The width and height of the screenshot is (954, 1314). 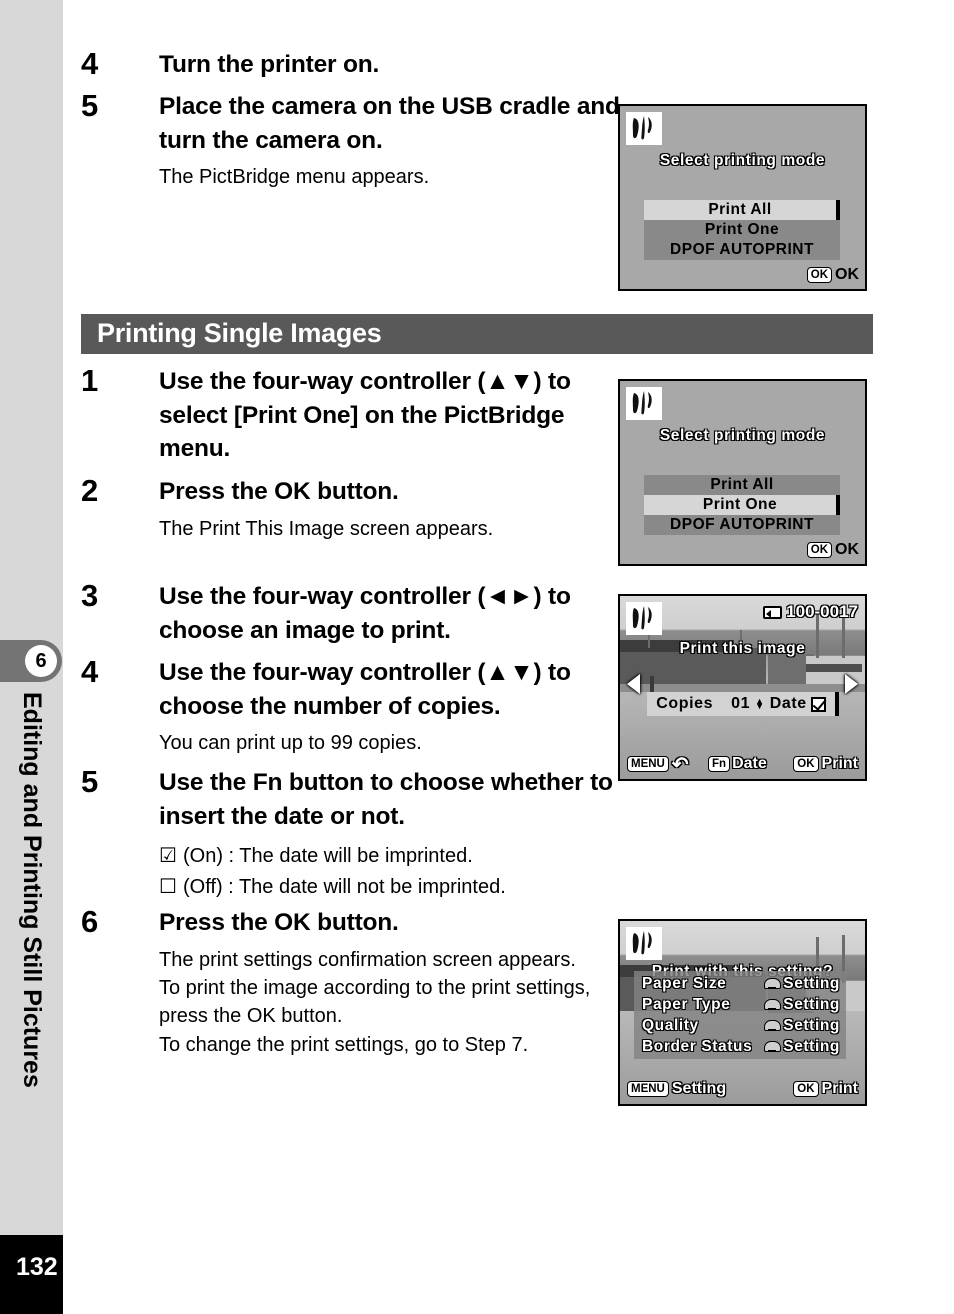 I want to click on arrow-left-icon, so click(x=633, y=684).